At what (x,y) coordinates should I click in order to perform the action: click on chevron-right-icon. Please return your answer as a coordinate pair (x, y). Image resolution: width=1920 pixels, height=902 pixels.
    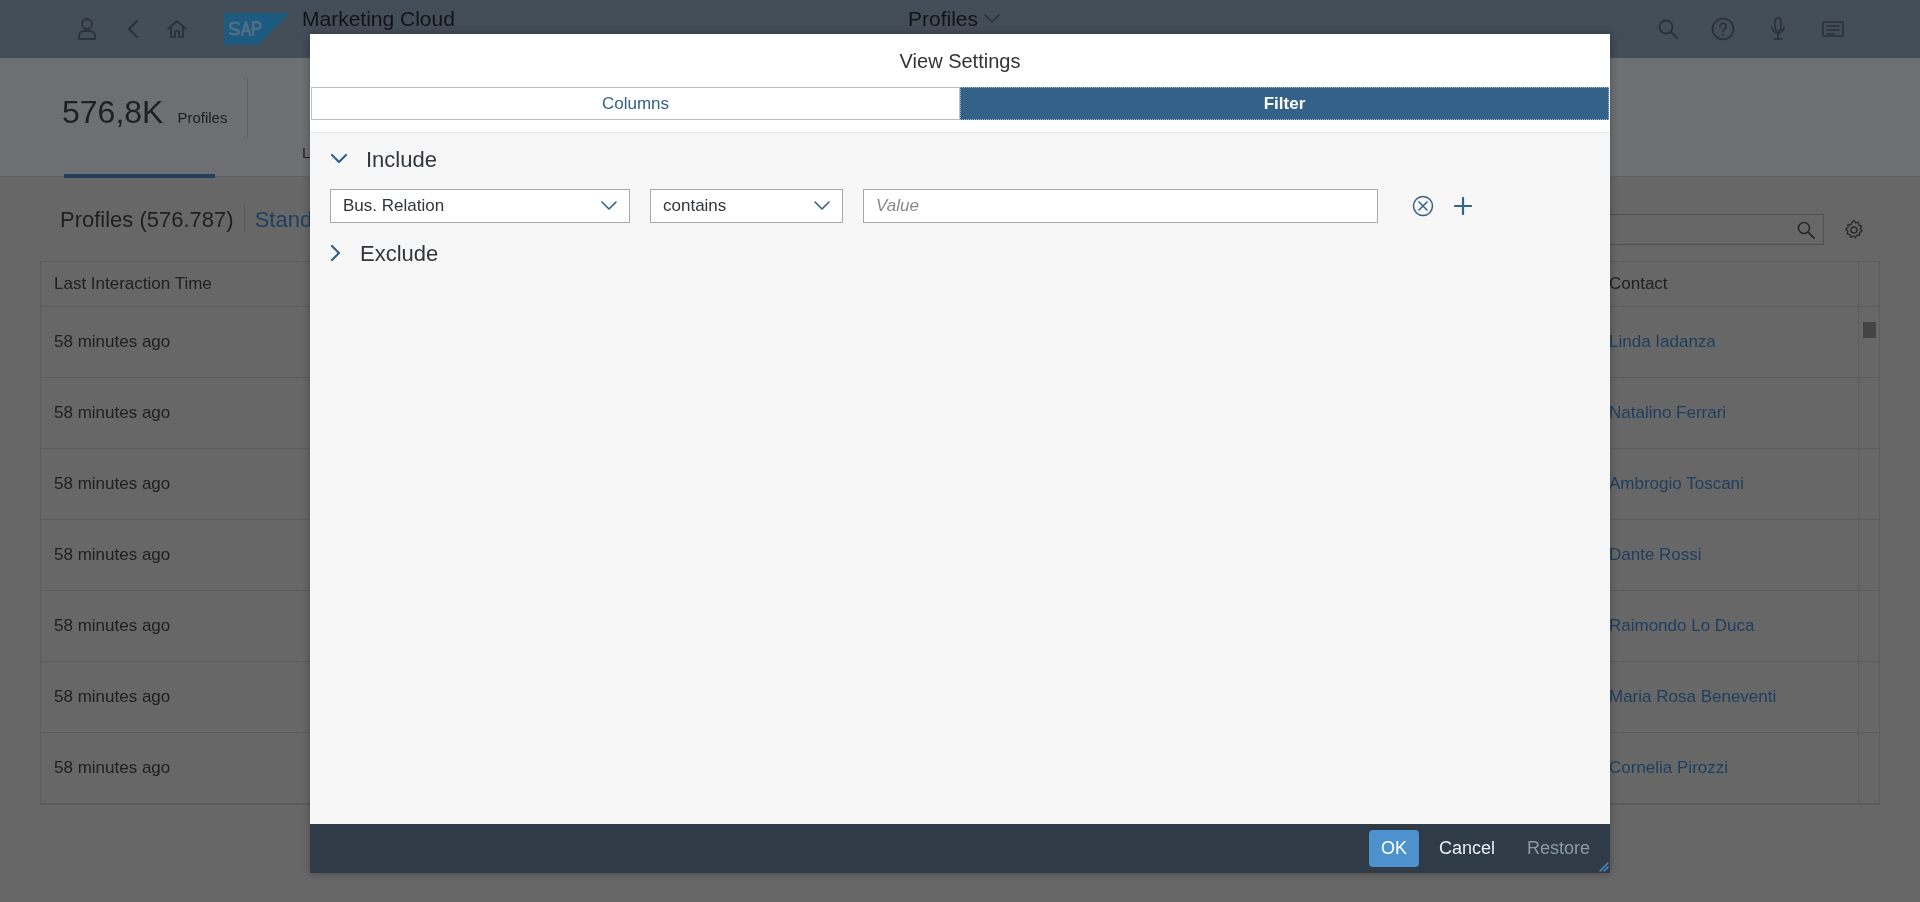
    Looking at the image, I should click on (336, 253).